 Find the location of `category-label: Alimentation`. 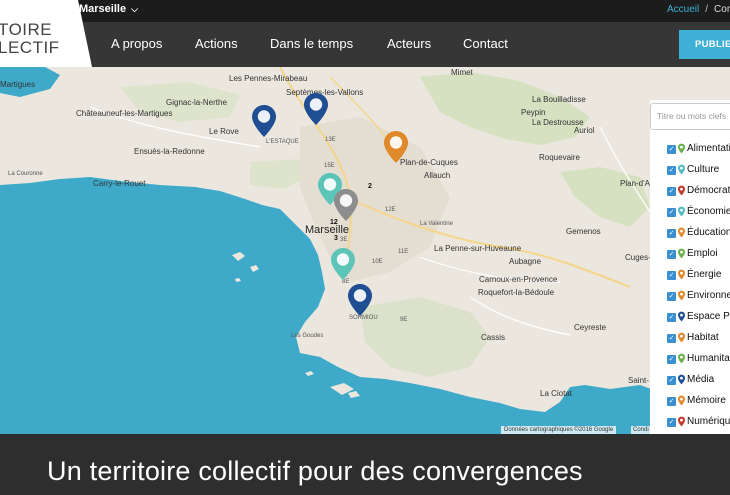

category-label: Alimentation is located at coordinates (708, 148).